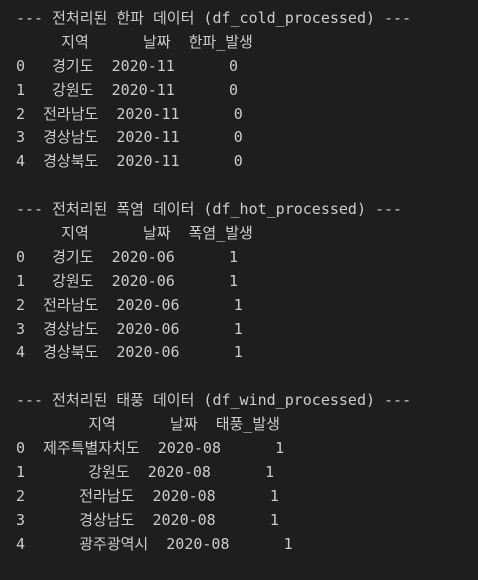  I want to click on output-line: 4 경상북도 2020-11 0, so click(129, 161).